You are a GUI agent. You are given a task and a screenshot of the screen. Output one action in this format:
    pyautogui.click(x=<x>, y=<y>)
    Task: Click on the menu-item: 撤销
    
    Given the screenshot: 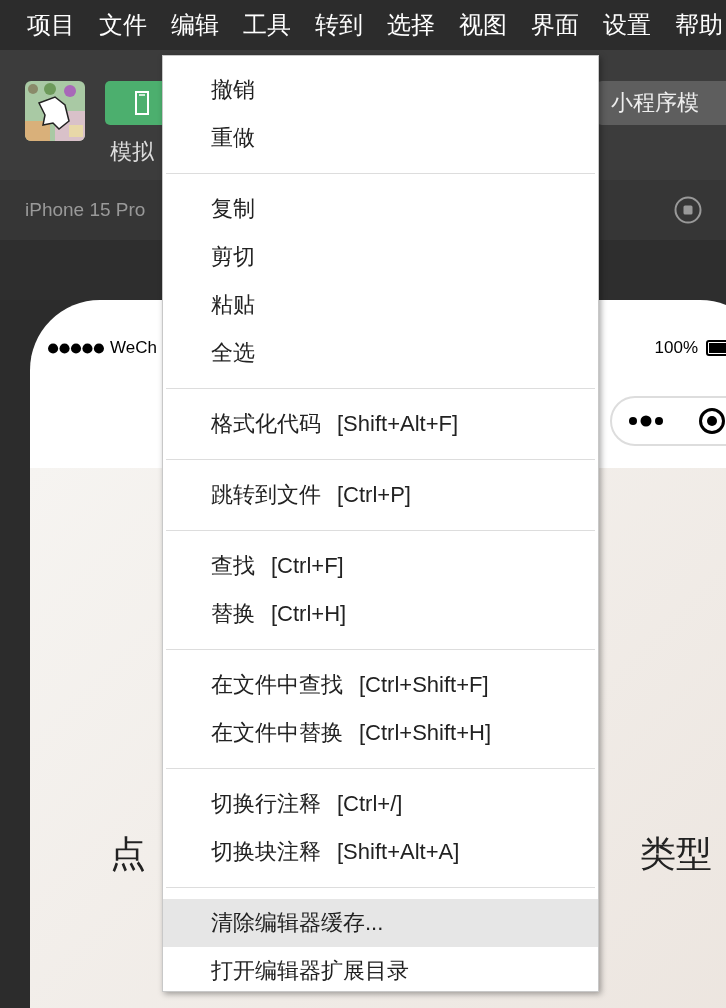 What is the action you would take?
    pyautogui.click(x=380, y=90)
    